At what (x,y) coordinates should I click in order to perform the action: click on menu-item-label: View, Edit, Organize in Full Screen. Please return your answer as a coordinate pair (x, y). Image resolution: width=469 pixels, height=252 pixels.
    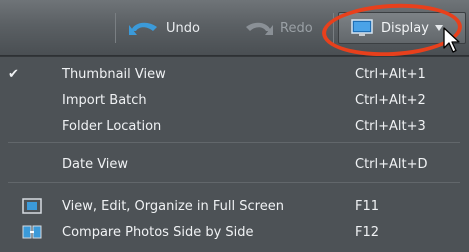
    Looking at the image, I should click on (173, 206).